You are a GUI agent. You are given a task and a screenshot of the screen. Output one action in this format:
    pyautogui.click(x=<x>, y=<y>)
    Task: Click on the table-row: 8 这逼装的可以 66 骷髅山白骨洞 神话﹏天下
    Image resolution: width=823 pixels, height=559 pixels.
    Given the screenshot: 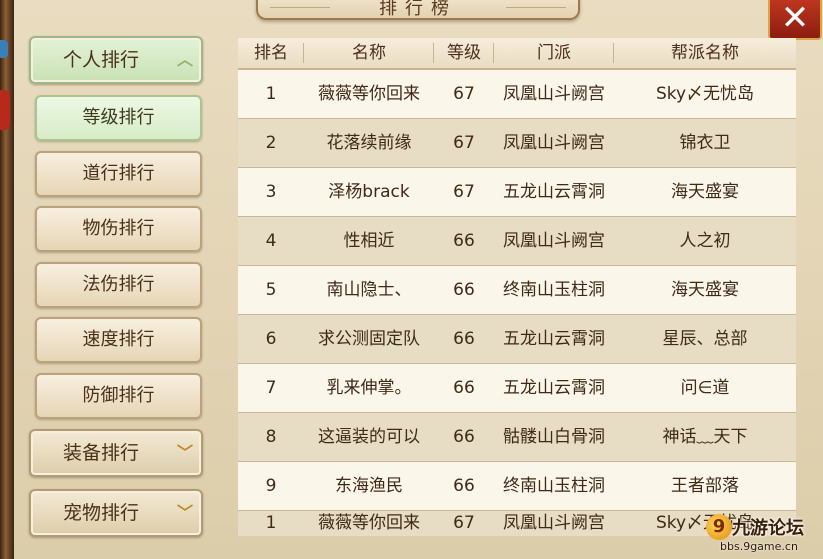 What is the action you would take?
    pyautogui.click(x=517, y=437)
    